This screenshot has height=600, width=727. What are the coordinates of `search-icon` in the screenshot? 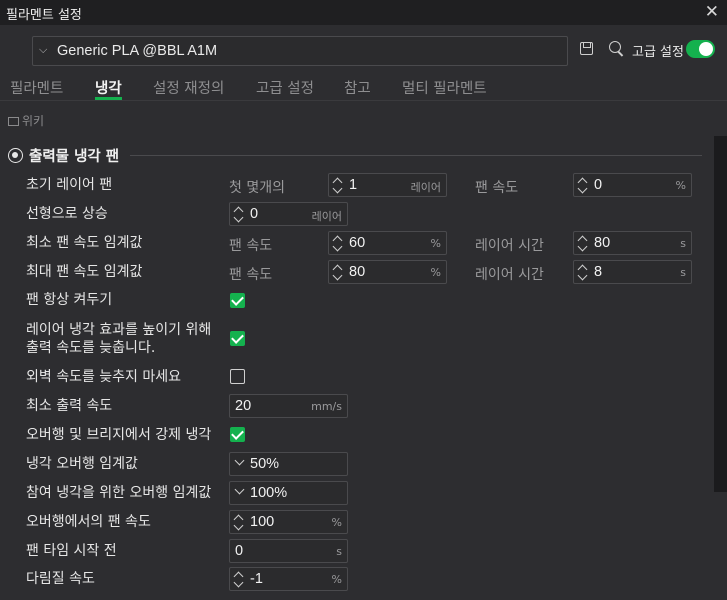 It's located at (615, 47).